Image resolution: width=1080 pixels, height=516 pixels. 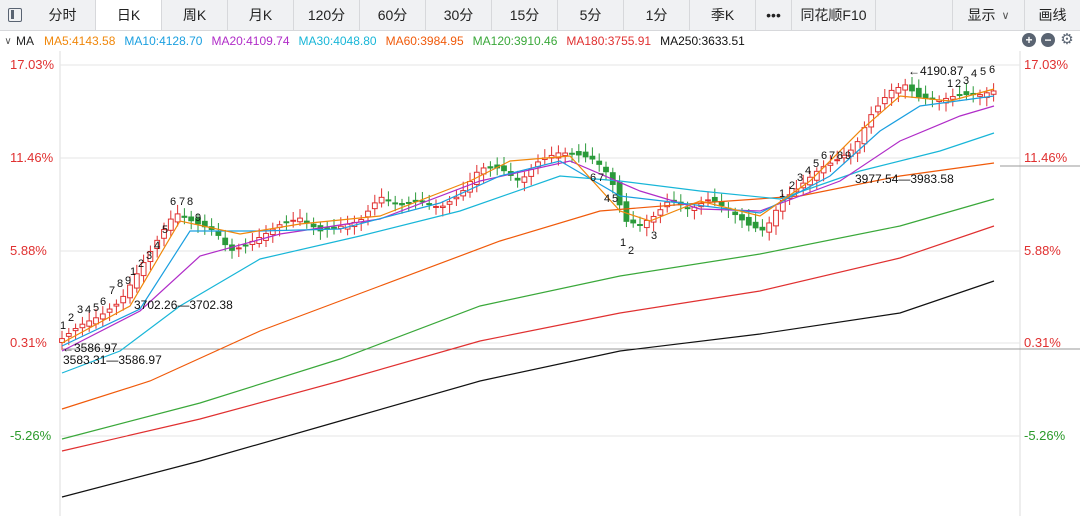 What do you see at coordinates (591, 15) in the screenshot?
I see `tab-period: 5分` at bounding box center [591, 15].